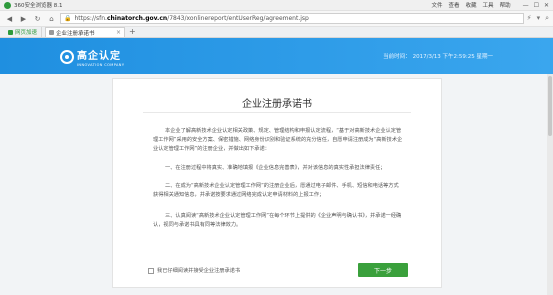 The image size is (553, 295). What do you see at coordinates (536, 5) in the screenshot?
I see `maximize-icon: ☐` at bounding box center [536, 5].